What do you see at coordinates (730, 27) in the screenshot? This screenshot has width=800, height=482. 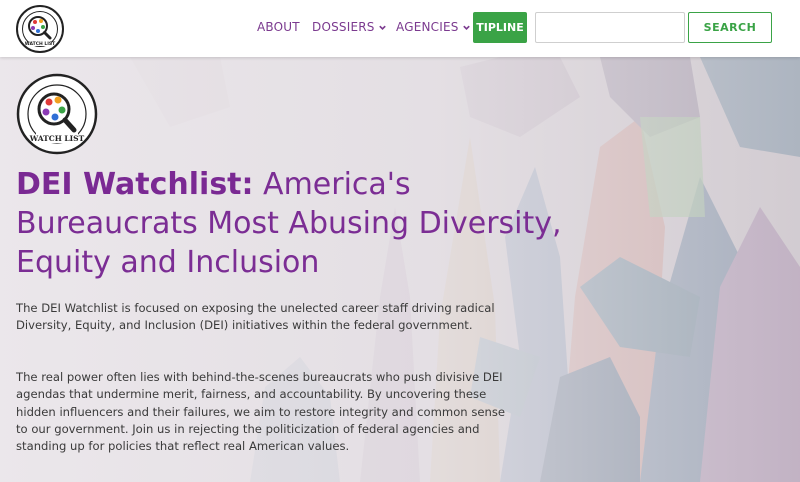 I see `search-button: SEARCH` at bounding box center [730, 27].